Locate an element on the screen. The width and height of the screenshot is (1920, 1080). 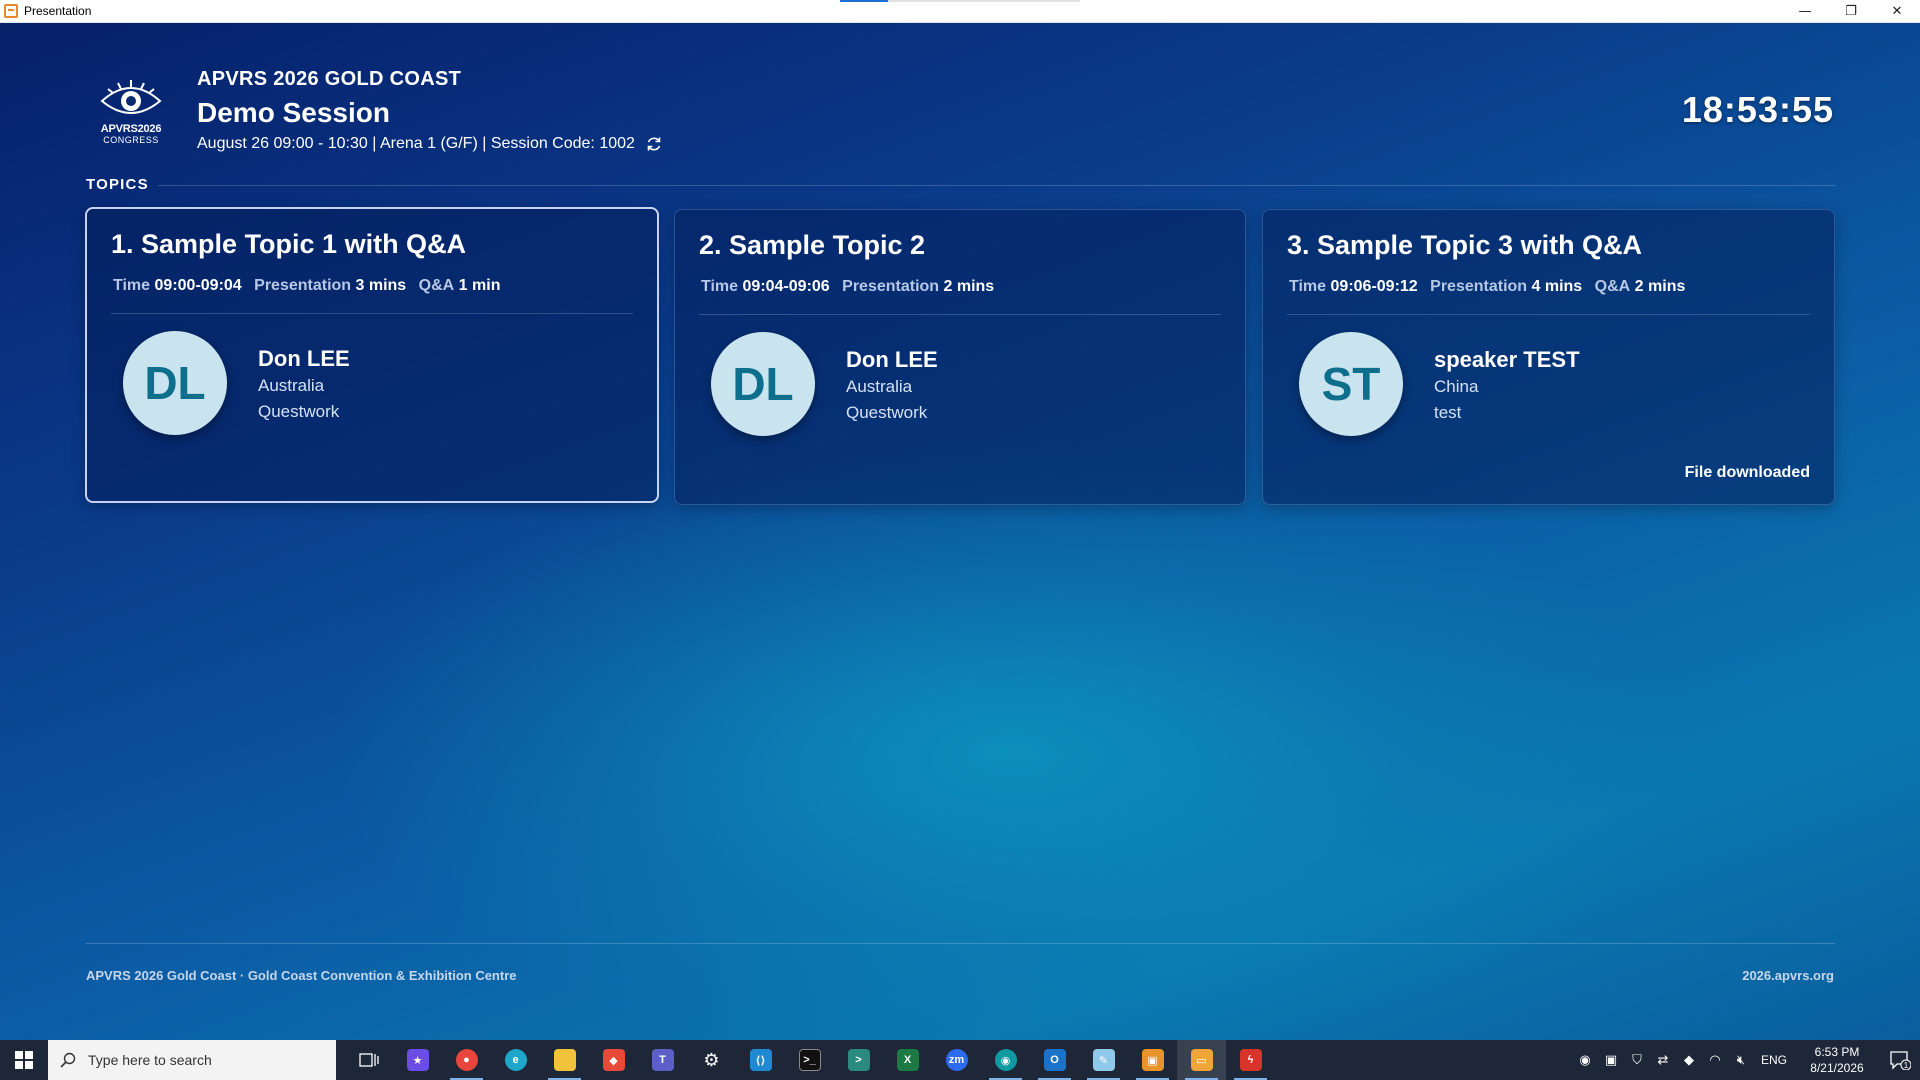
vscode-icon: ⟨⟩ is located at coordinates (760, 1060).